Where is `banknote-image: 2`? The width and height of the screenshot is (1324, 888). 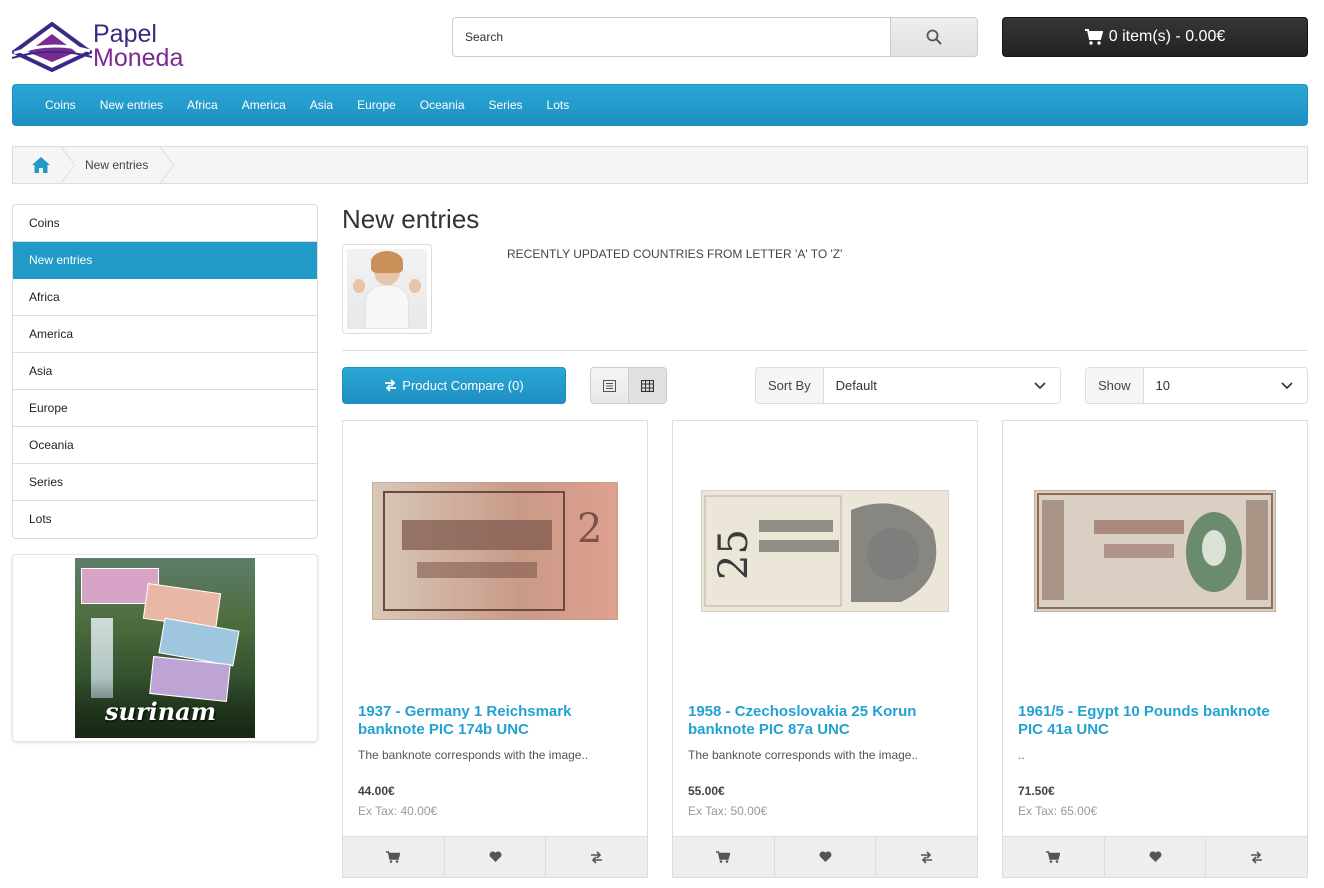 banknote-image: 2 is located at coordinates (495, 551).